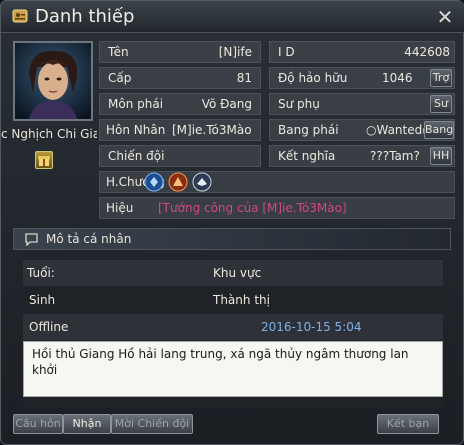 The height and width of the screenshot is (445, 464). I want to click on section-title: Mô tả cá nhân, so click(89, 239).